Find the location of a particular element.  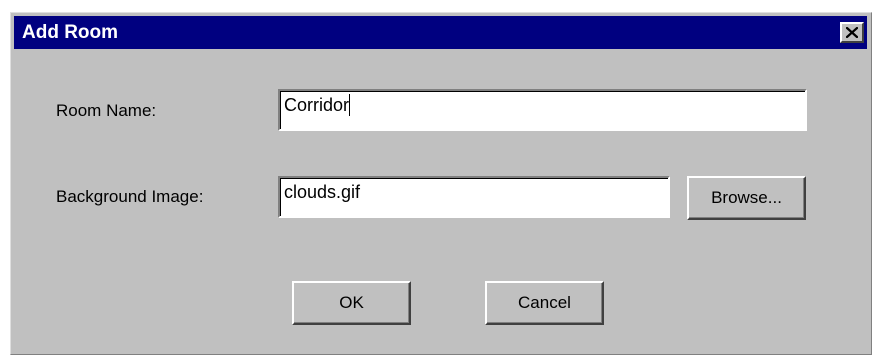

room-name-label: Room Name: is located at coordinates (106, 110).